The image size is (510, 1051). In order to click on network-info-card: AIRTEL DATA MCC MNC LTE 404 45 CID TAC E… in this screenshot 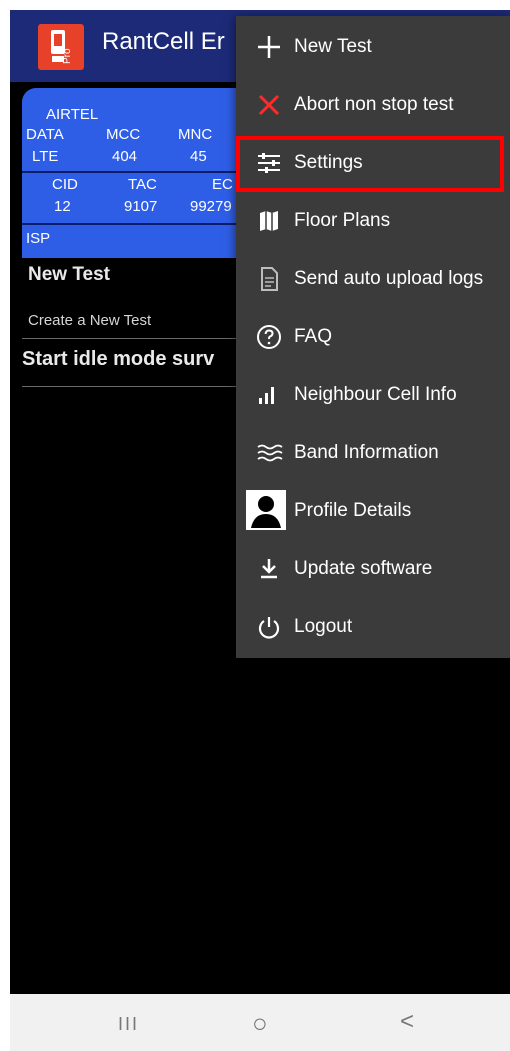, I will do `click(134, 173)`.